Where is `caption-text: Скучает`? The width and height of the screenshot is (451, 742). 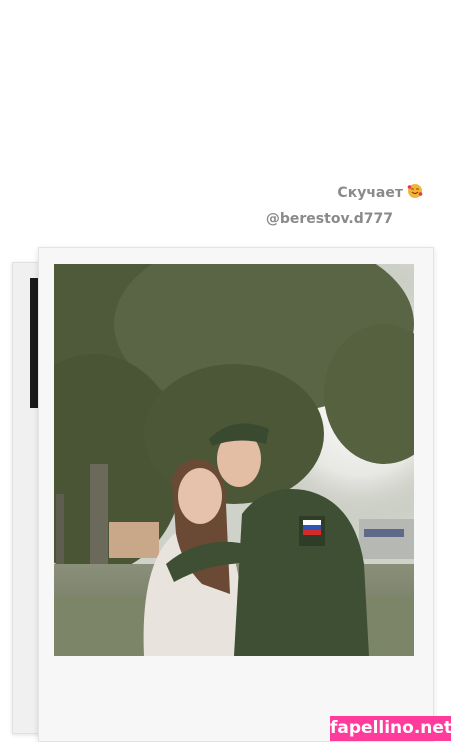
caption-text: Скучает is located at coordinates (370, 193).